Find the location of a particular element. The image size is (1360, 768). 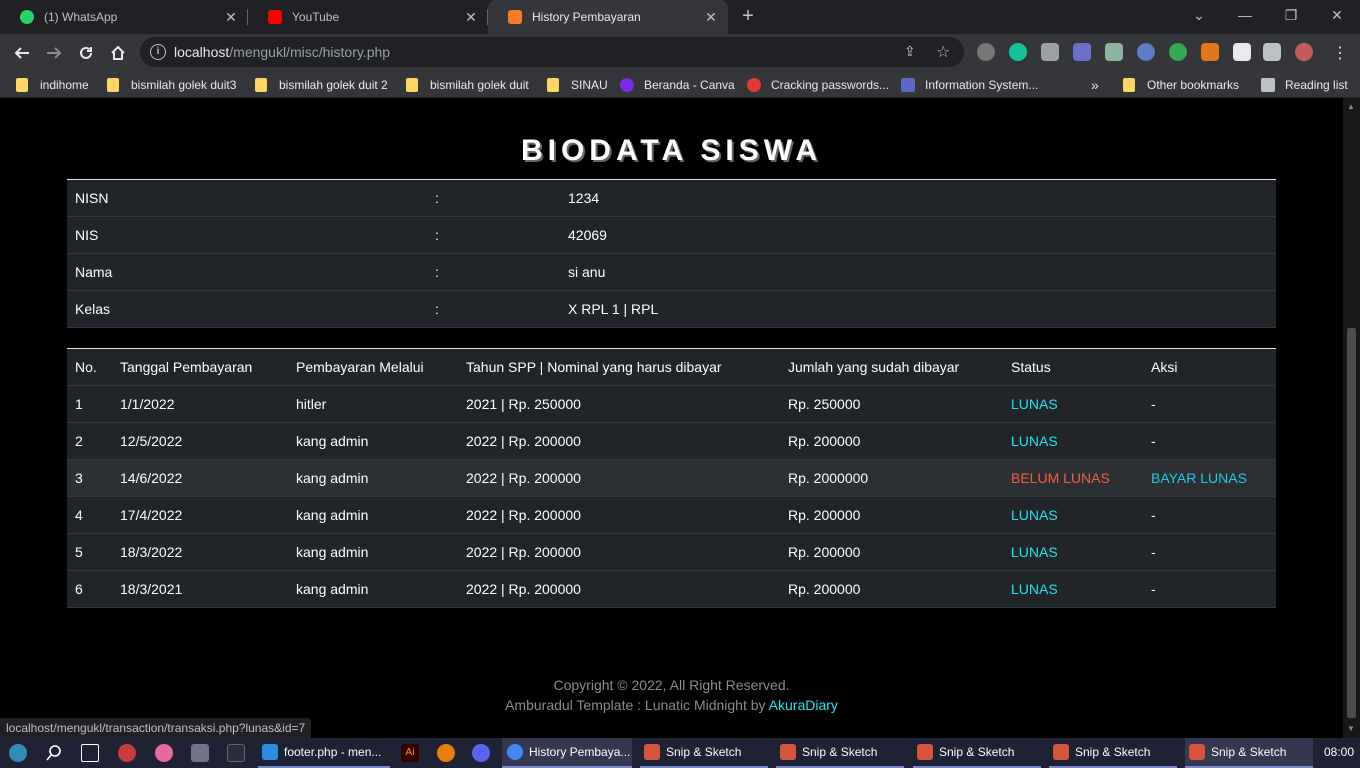

restore-button: ❐ is located at coordinates (1291, 15).